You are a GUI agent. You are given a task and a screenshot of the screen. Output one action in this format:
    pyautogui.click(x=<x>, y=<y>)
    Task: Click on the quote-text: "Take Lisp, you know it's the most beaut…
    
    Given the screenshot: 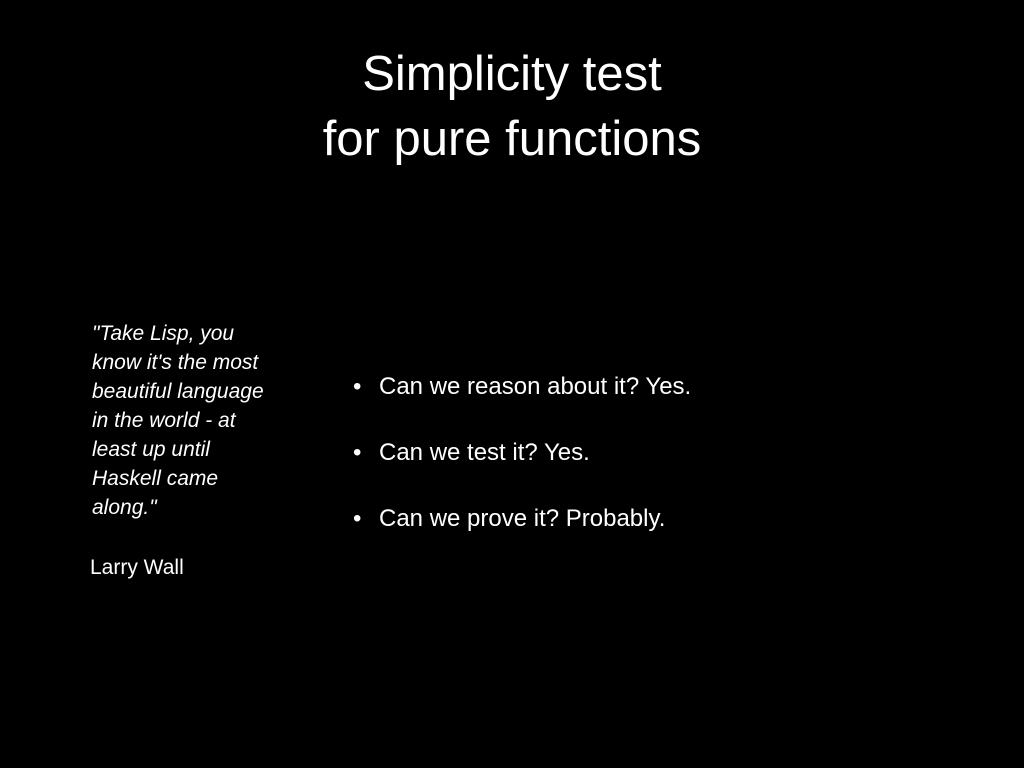 What is the action you would take?
    pyautogui.click(x=202, y=420)
    